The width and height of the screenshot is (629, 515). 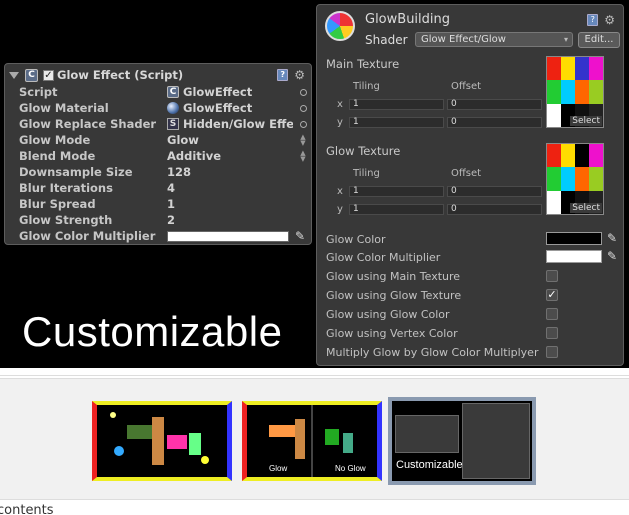 What do you see at coordinates (552, 295) in the screenshot?
I see `glow-glow-texture-checkbox: ✓` at bounding box center [552, 295].